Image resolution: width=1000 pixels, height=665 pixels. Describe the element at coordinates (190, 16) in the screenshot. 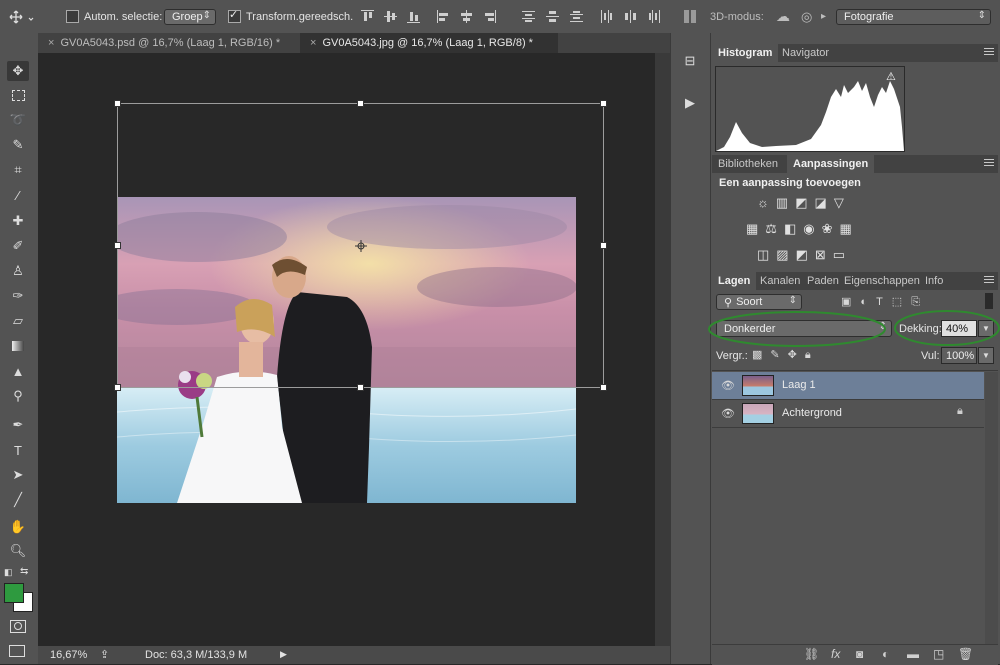

I see `auto-select-dropdown: Groep` at that location.